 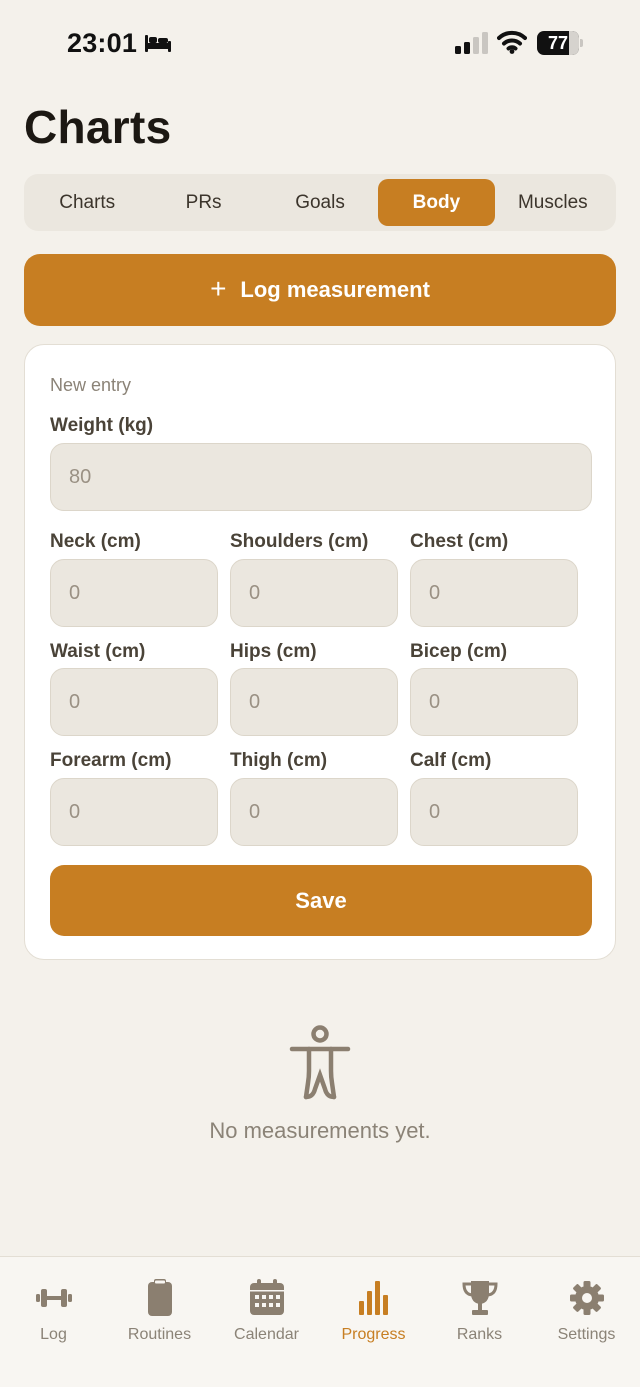 I want to click on tab-body: Body, so click(x=436, y=202).